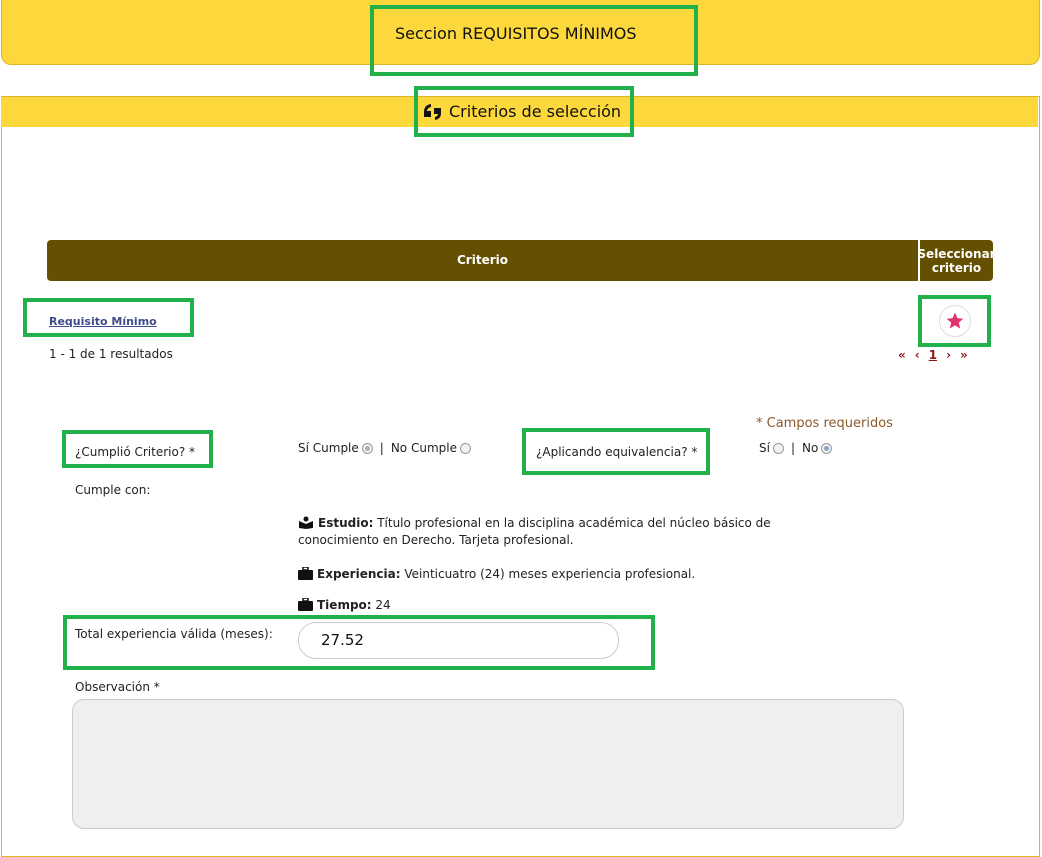 Image resolution: width=1042 pixels, height=857 pixels. What do you see at coordinates (383, 605) in the screenshot?
I see `tiempo-value: 24` at bounding box center [383, 605].